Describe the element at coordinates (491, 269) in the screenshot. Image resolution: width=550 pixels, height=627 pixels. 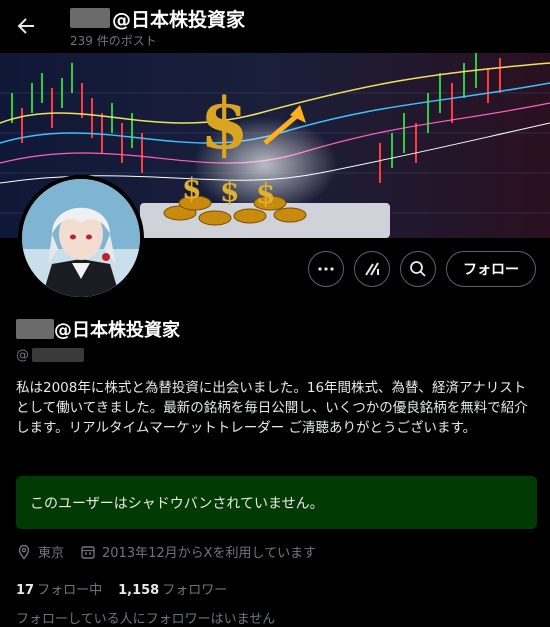
I see `follow-button: フォロー` at that location.